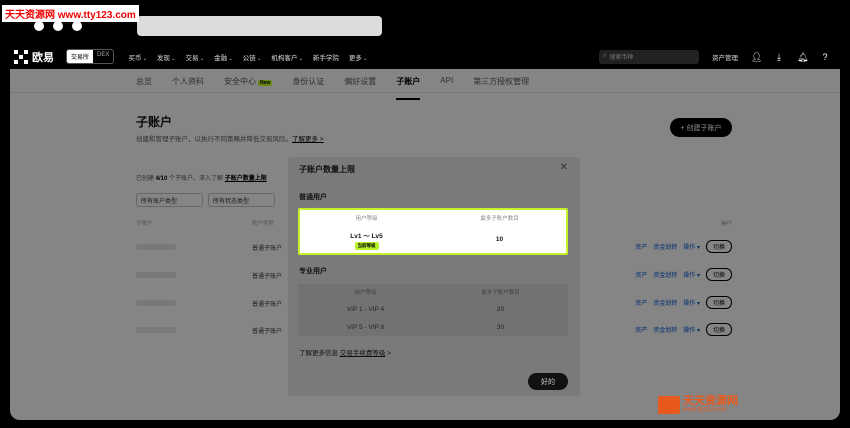 The width and height of the screenshot is (850, 428). I want to click on create-subaccount-button: + 创建子账户, so click(701, 127).